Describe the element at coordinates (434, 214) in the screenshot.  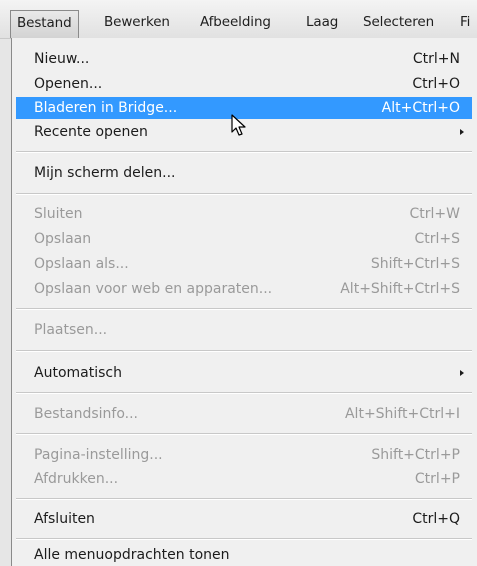
I see `menu-item-shortcut: Ctrl+W` at that location.